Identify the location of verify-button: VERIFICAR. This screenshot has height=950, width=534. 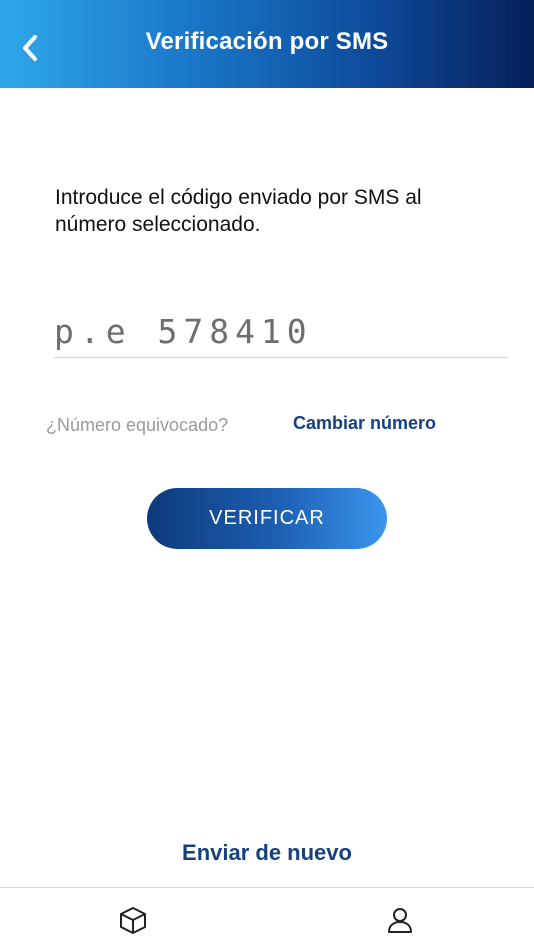
(267, 518).